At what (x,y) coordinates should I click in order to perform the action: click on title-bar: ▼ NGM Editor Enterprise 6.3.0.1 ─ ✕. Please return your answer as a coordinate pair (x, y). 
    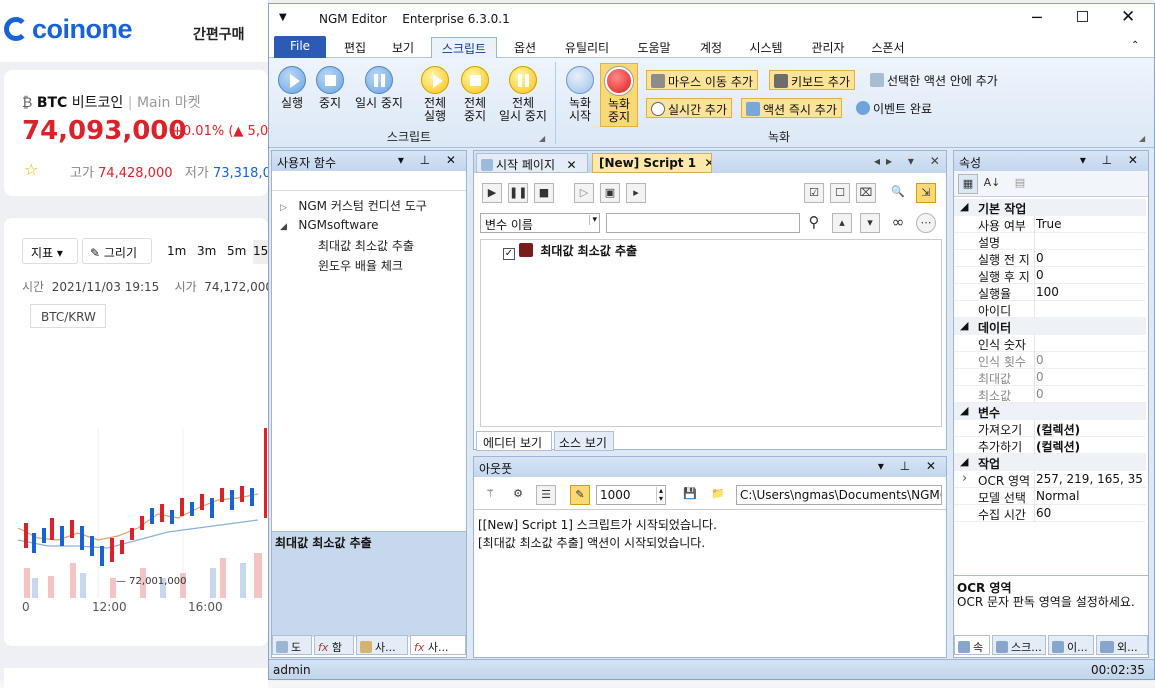
    Looking at the image, I should click on (711, 19).